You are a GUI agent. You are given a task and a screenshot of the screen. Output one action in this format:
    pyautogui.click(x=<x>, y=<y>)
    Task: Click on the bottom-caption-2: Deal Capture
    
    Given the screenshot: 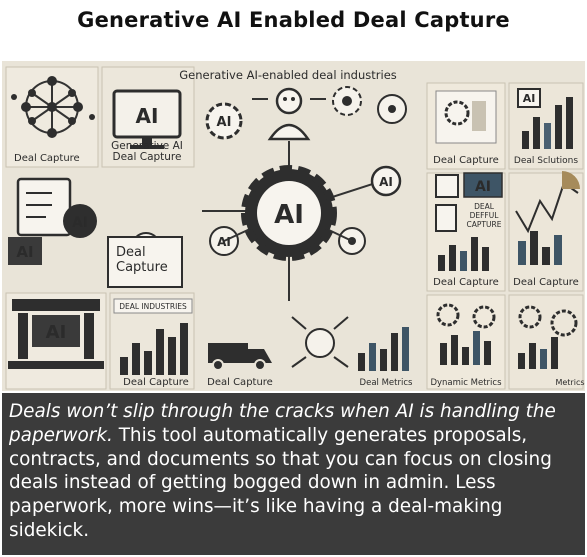 What is the action you would take?
    pyautogui.click(x=240, y=382)
    